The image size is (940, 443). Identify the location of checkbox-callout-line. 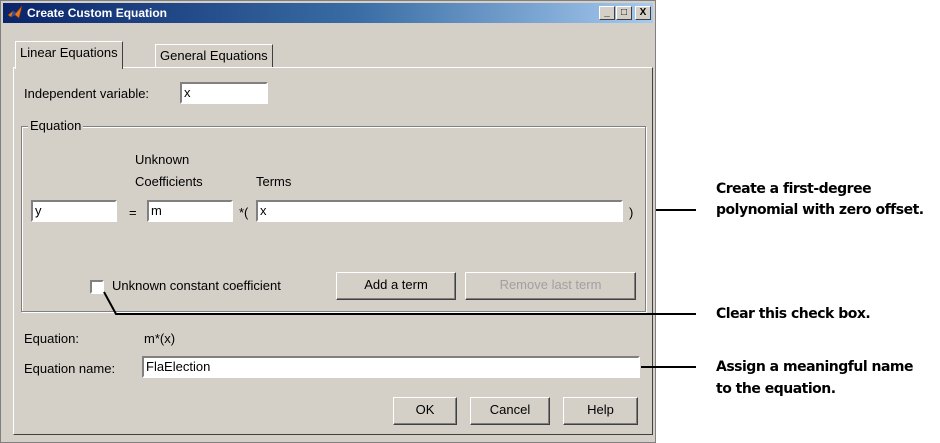
(399, 303).